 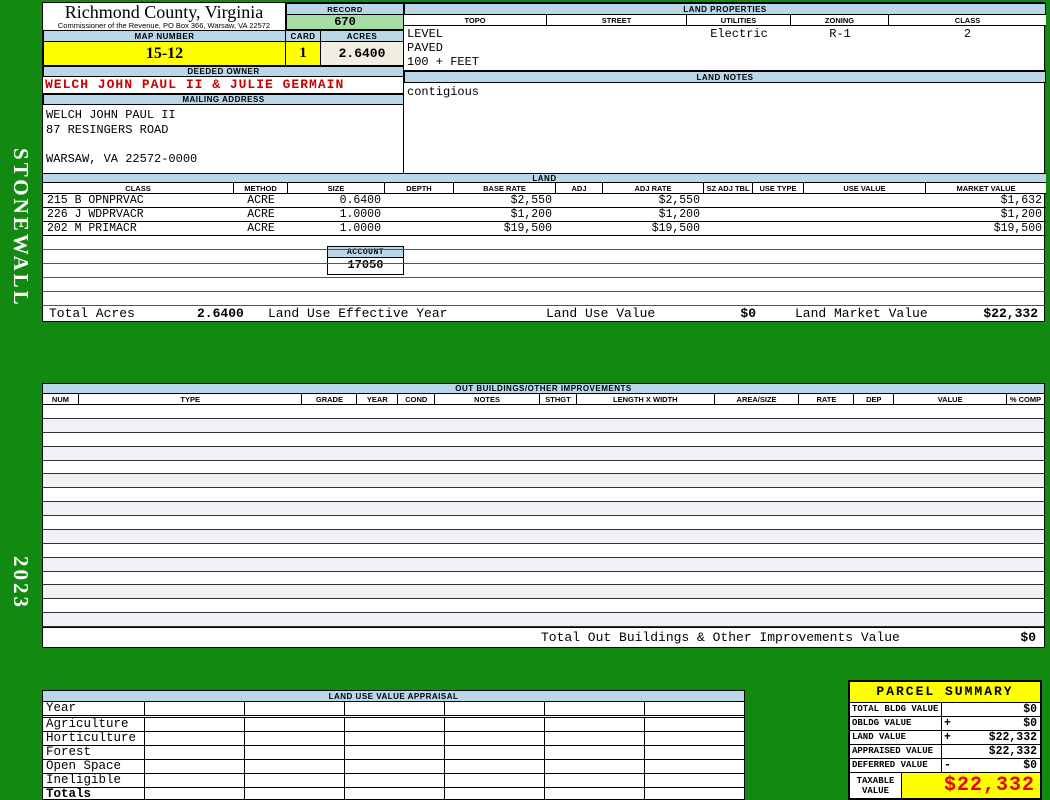 I want to click on record-value: 670, so click(x=345, y=22).